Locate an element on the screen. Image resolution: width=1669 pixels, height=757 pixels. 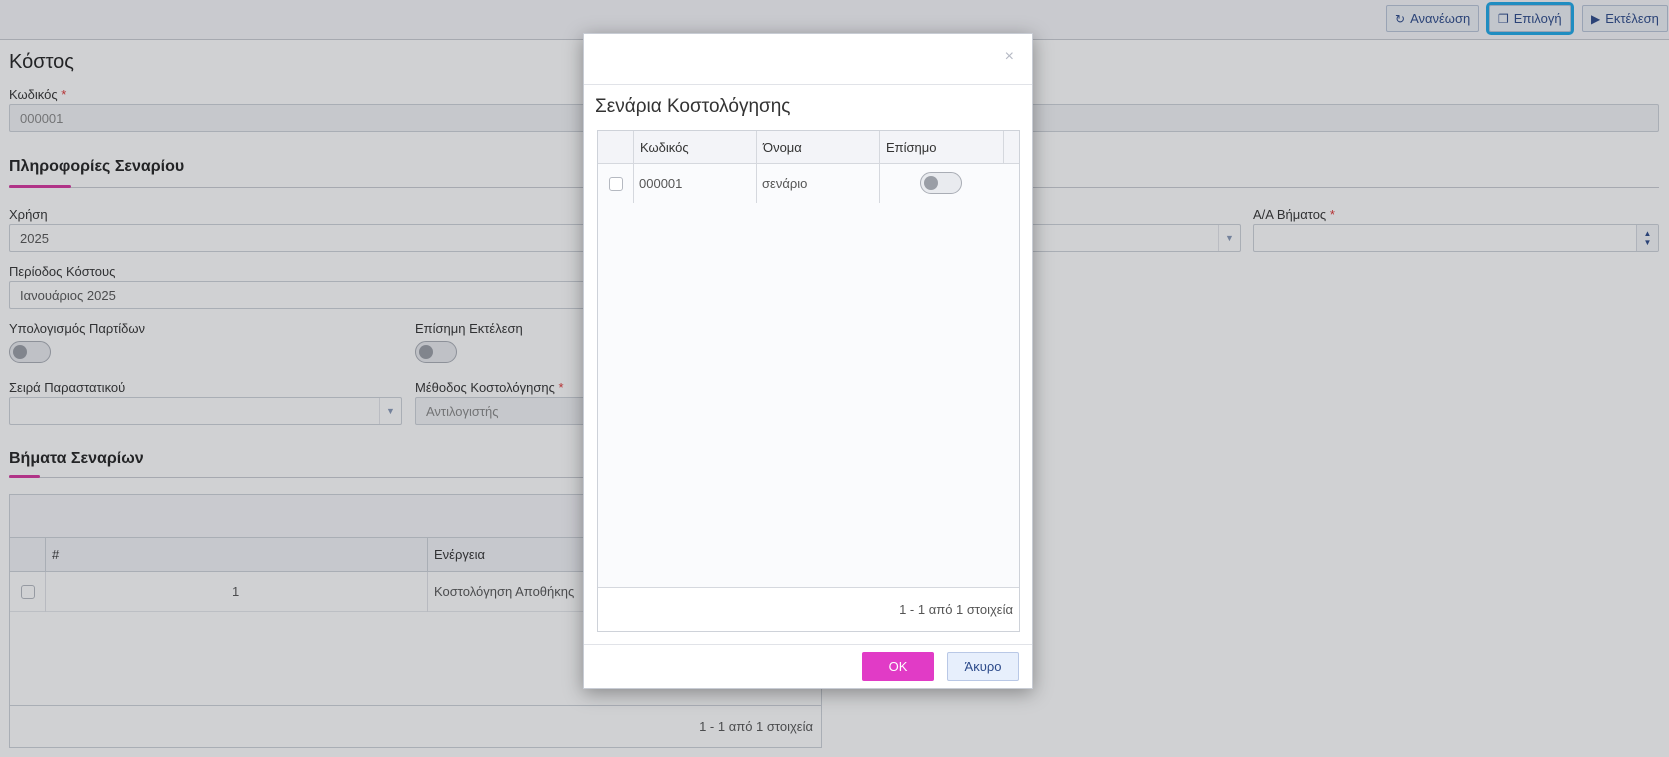
table-row: 000001 σενάριο is located at coordinates (808, 183).